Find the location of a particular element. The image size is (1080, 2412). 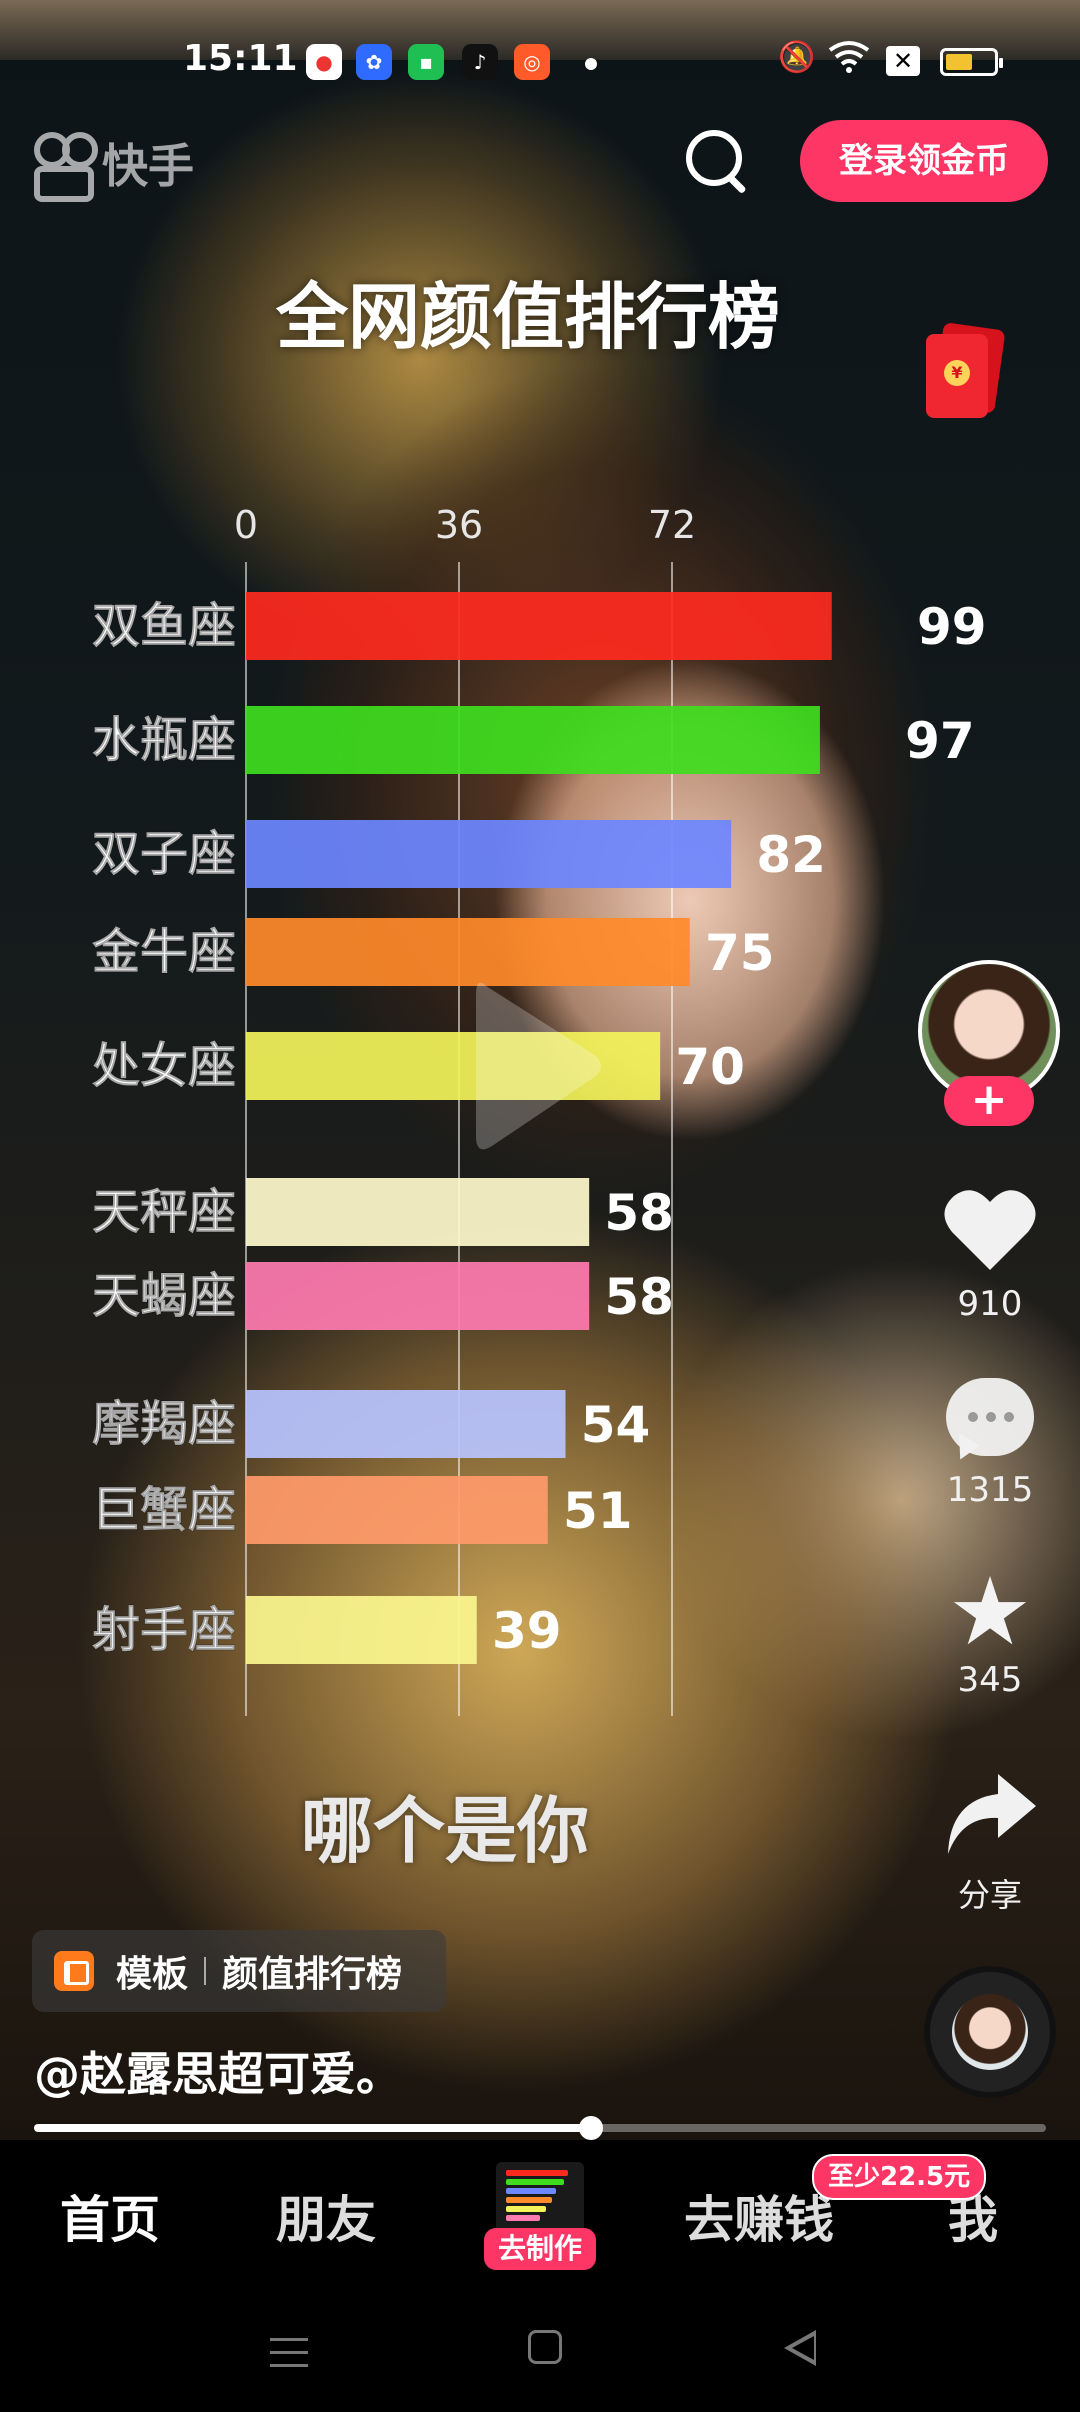

login-coins-button: 登录领金币 is located at coordinates (924, 161).